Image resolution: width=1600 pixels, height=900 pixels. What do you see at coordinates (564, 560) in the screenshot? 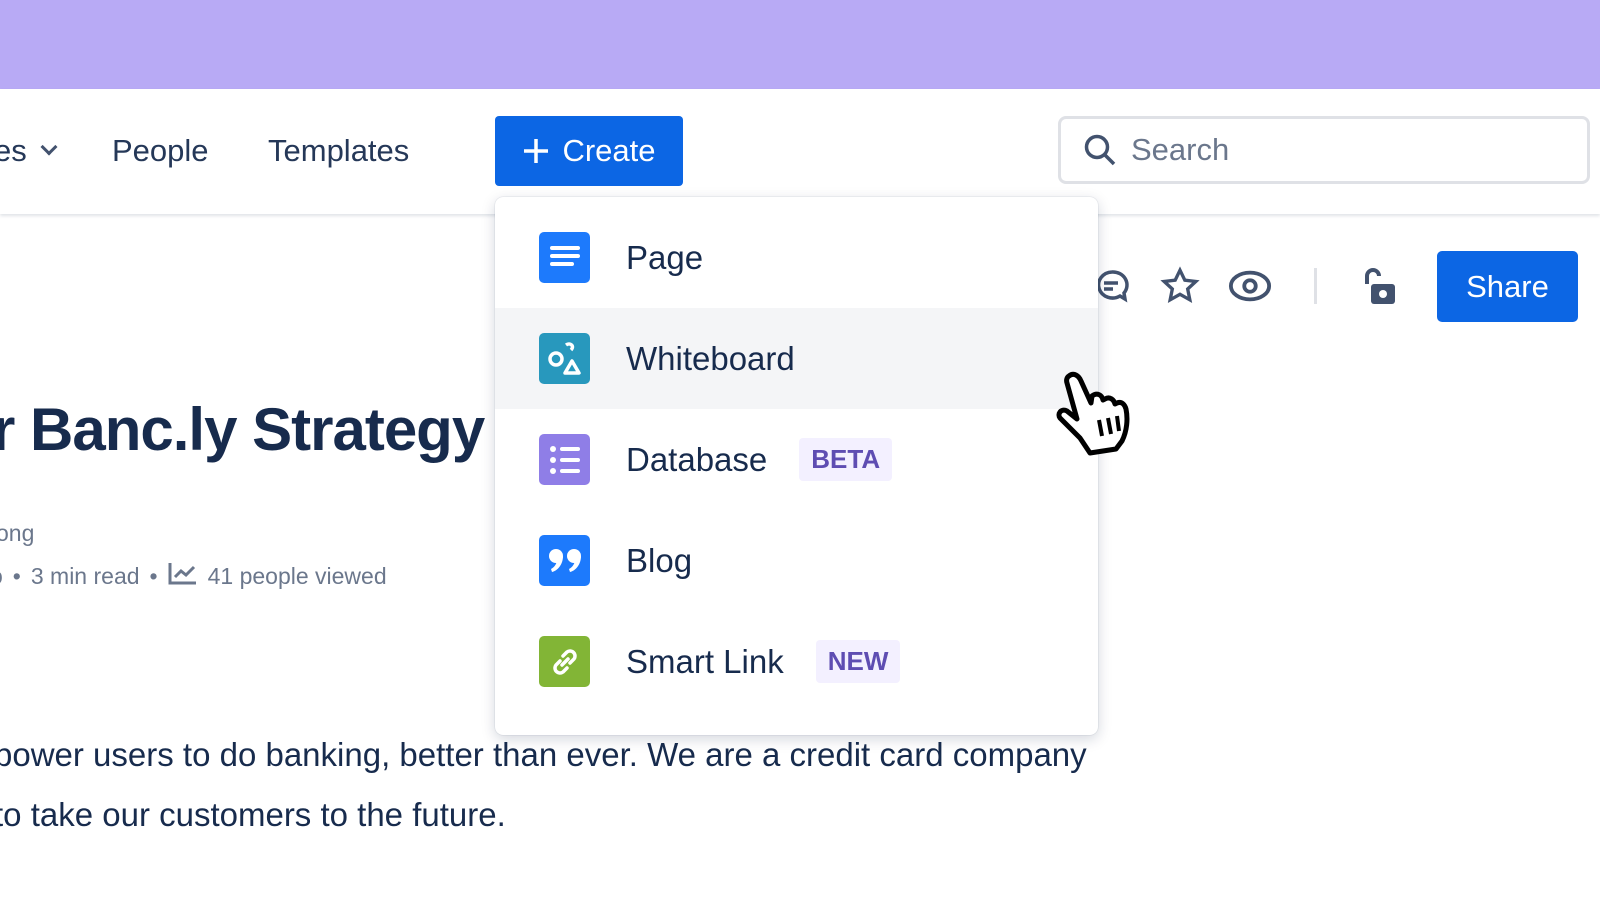
I see `quote-icon` at bounding box center [564, 560].